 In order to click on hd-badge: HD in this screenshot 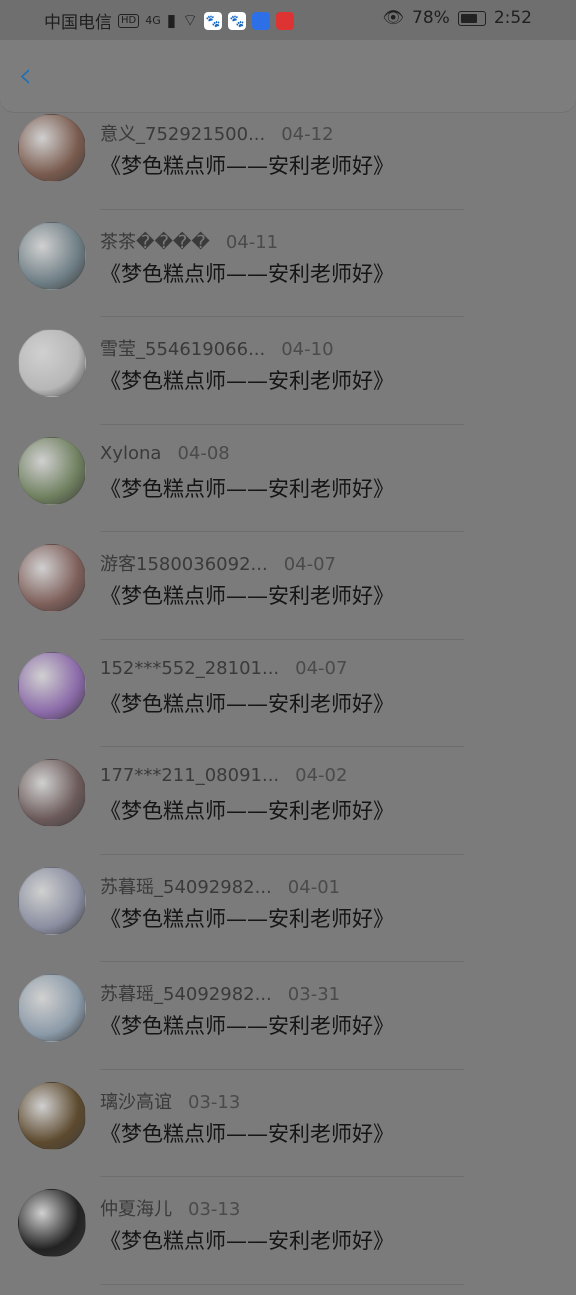, I will do `click(129, 20)`.